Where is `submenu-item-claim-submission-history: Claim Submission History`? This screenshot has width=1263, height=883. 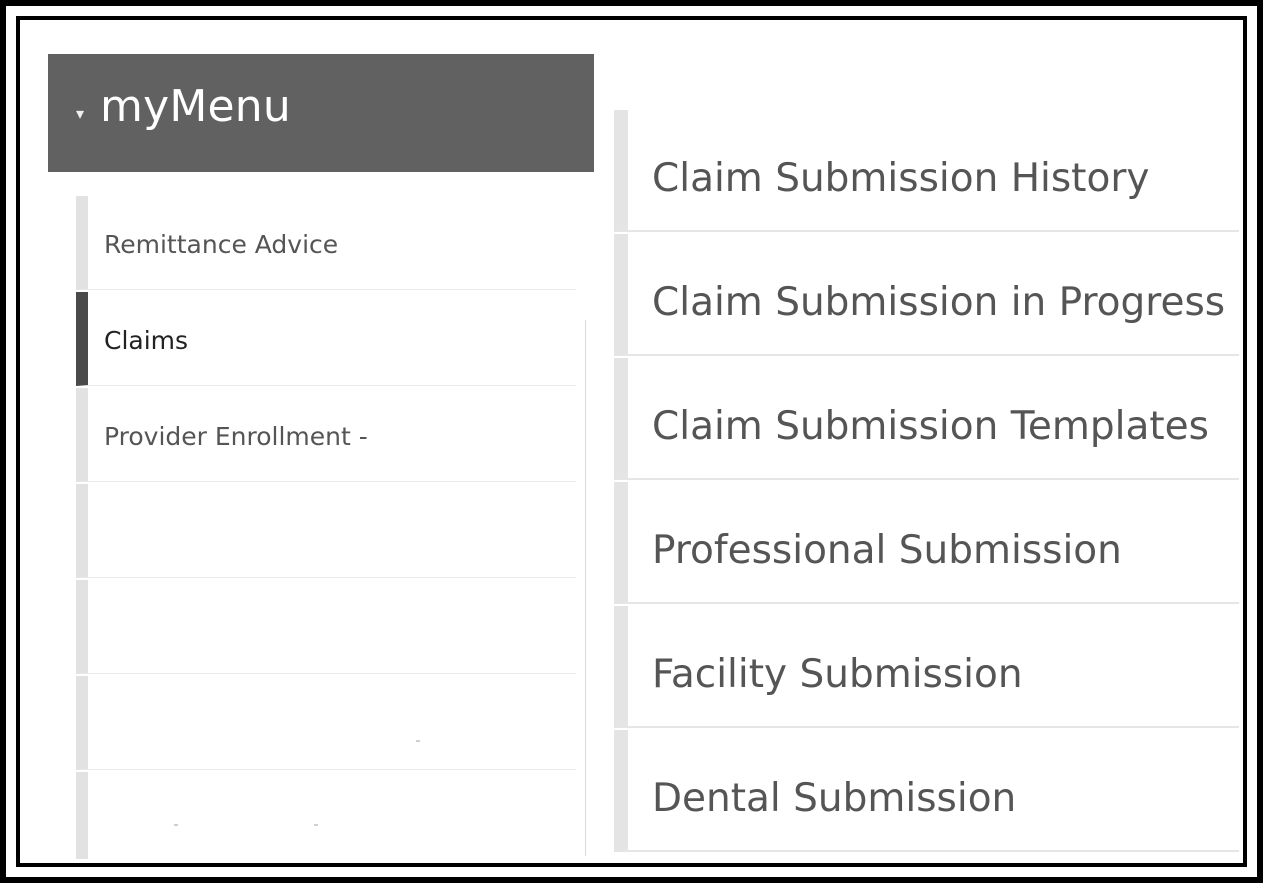 submenu-item-claim-submission-history: Claim Submission History is located at coordinates (926, 171).